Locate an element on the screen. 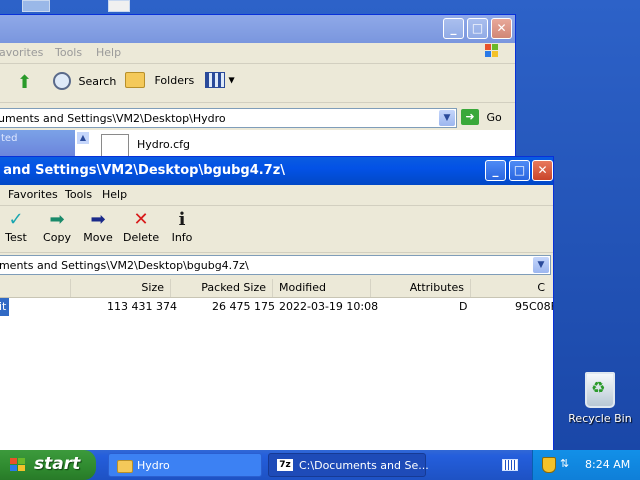 The image size is (640, 480). scroll-up-icon: ▲ is located at coordinates (83, 138).